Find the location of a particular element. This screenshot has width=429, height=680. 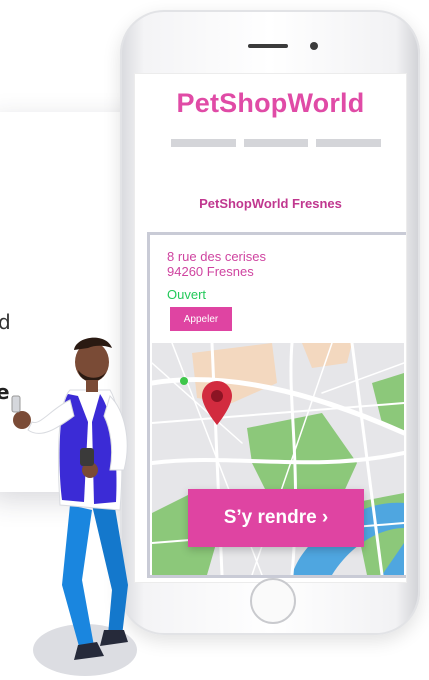

store-address: 8 rue des cerises 94260 Fresnes is located at coordinates (216, 264).